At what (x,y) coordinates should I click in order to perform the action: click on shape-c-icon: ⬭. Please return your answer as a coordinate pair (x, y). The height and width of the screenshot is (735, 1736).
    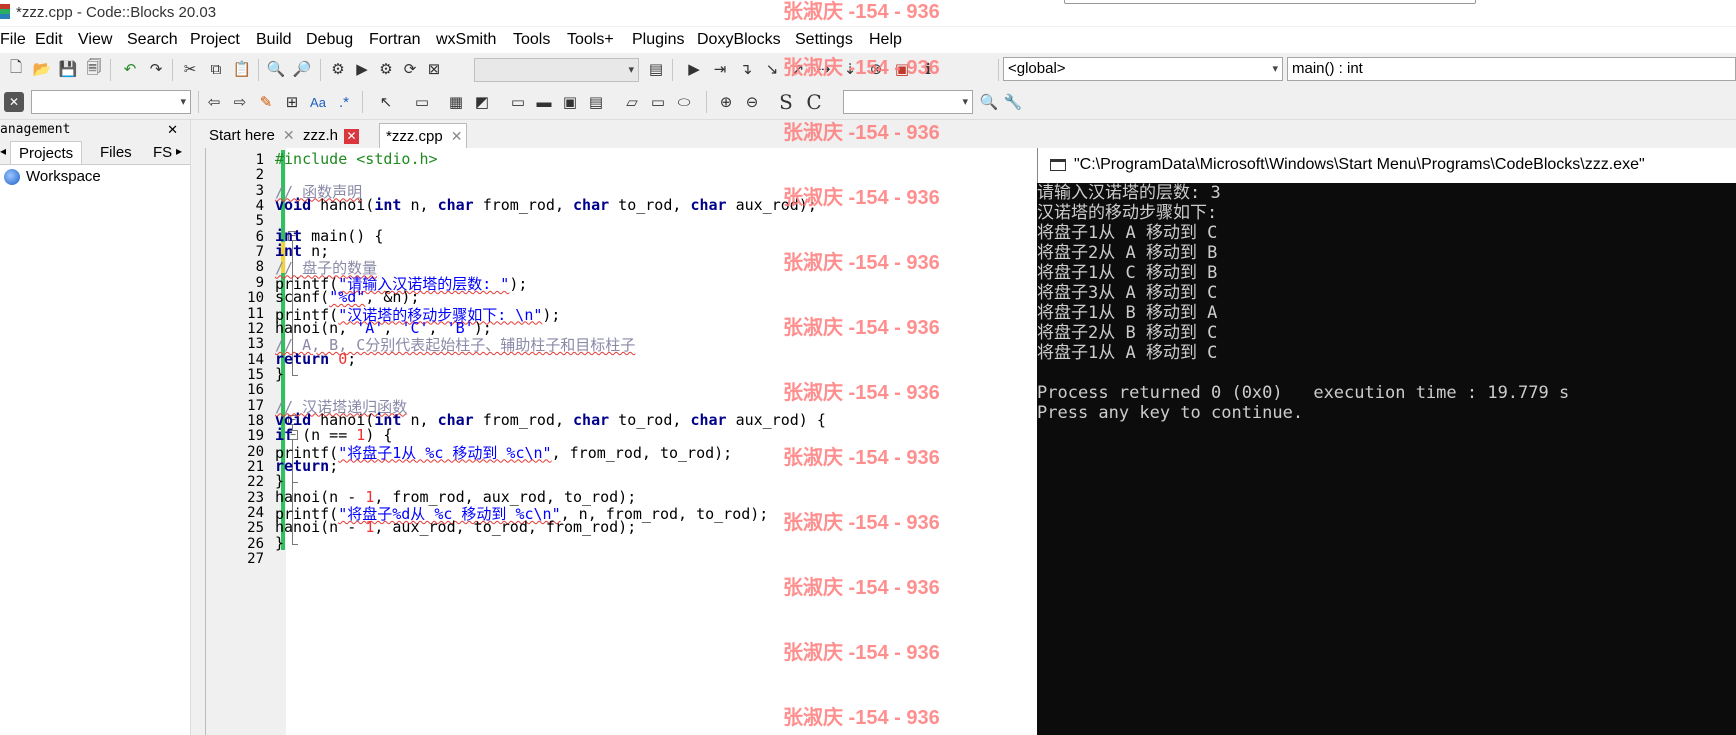
    Looking at the image, I should click on (684, 102).